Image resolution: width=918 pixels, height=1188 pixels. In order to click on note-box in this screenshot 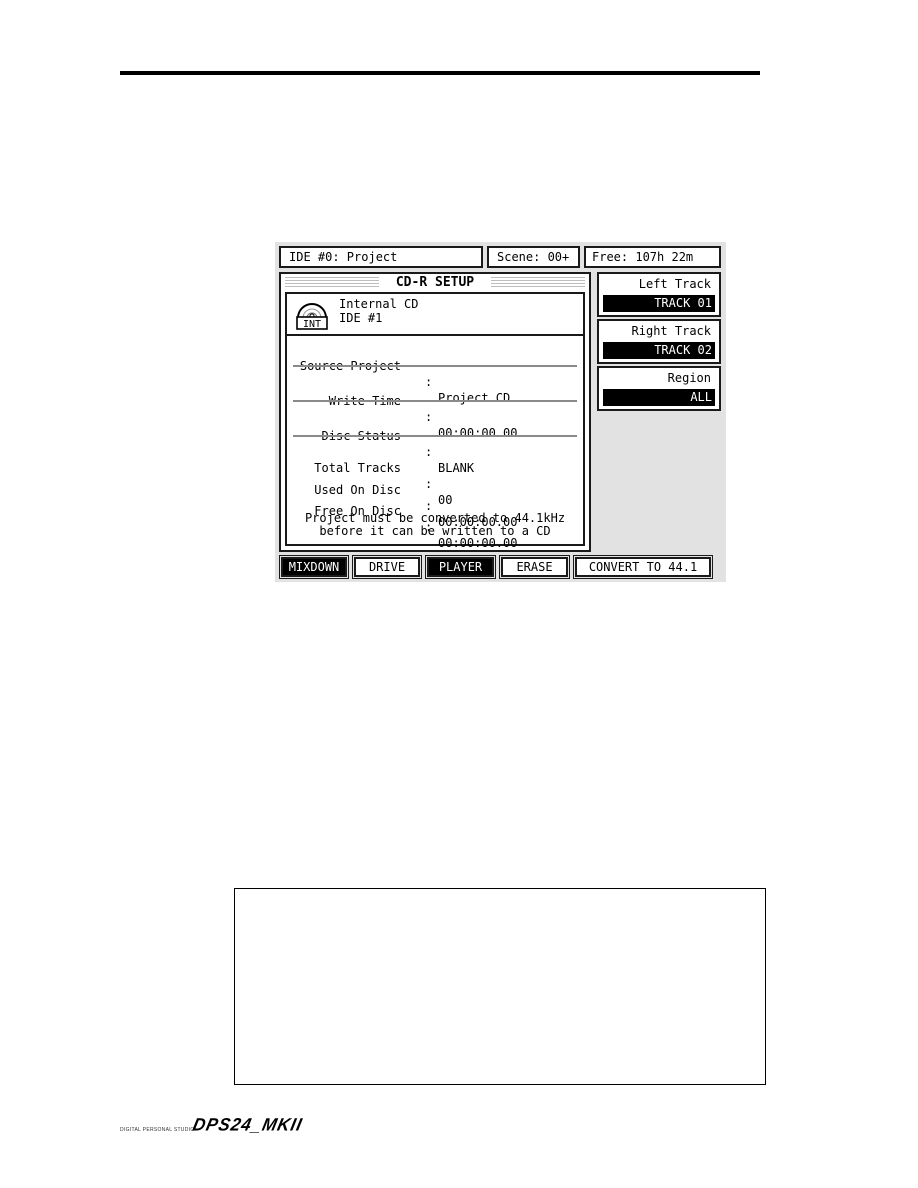, I will do `click(500, 986)`.